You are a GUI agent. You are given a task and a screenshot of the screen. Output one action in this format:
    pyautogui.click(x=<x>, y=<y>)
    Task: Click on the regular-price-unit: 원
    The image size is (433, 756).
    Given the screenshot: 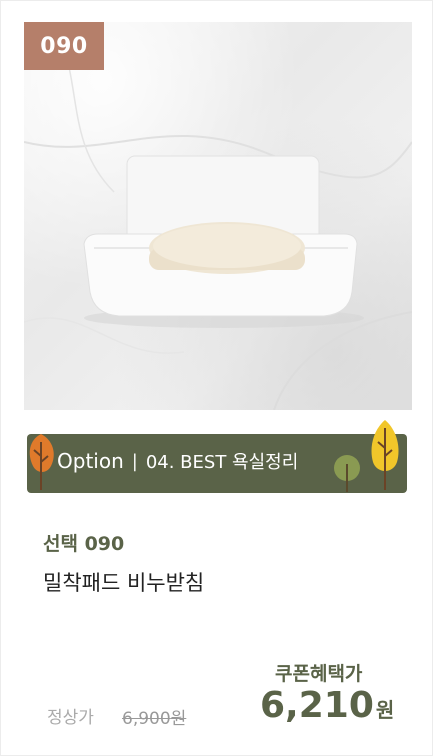 What is the action you would take?
    pyautogui.click(x=178, y=719)
    